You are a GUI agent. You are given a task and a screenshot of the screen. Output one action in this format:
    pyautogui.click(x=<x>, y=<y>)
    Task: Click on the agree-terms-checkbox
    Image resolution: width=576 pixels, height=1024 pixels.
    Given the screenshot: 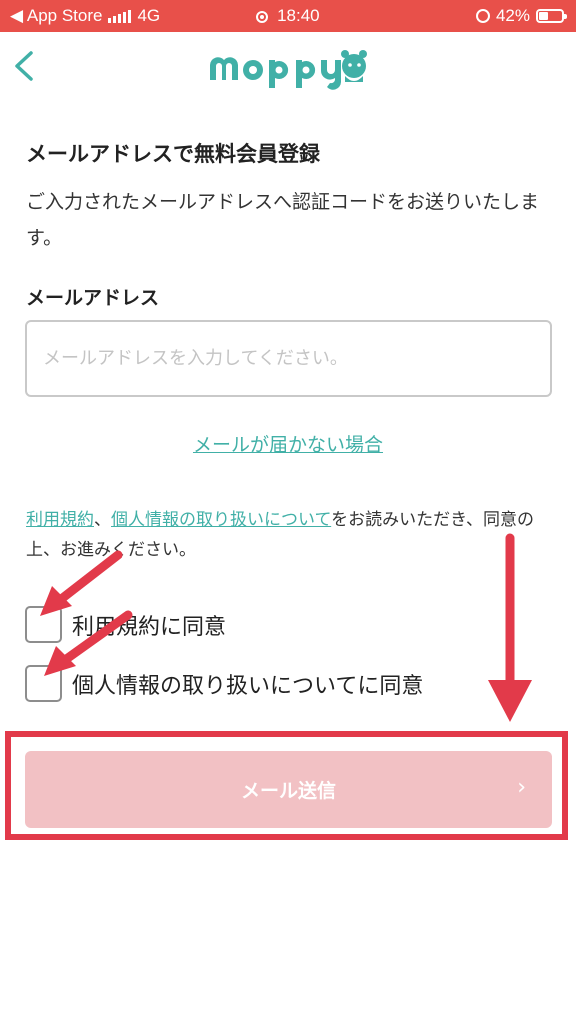 What is the action you would take?
    pyautogui.click(x=43, y=624)
    